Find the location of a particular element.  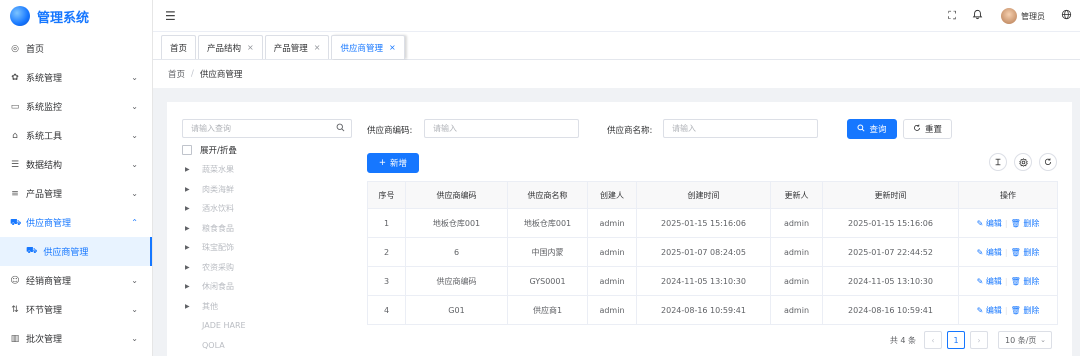

tab: 供应商管理 × is located at coordinates (368, 47).